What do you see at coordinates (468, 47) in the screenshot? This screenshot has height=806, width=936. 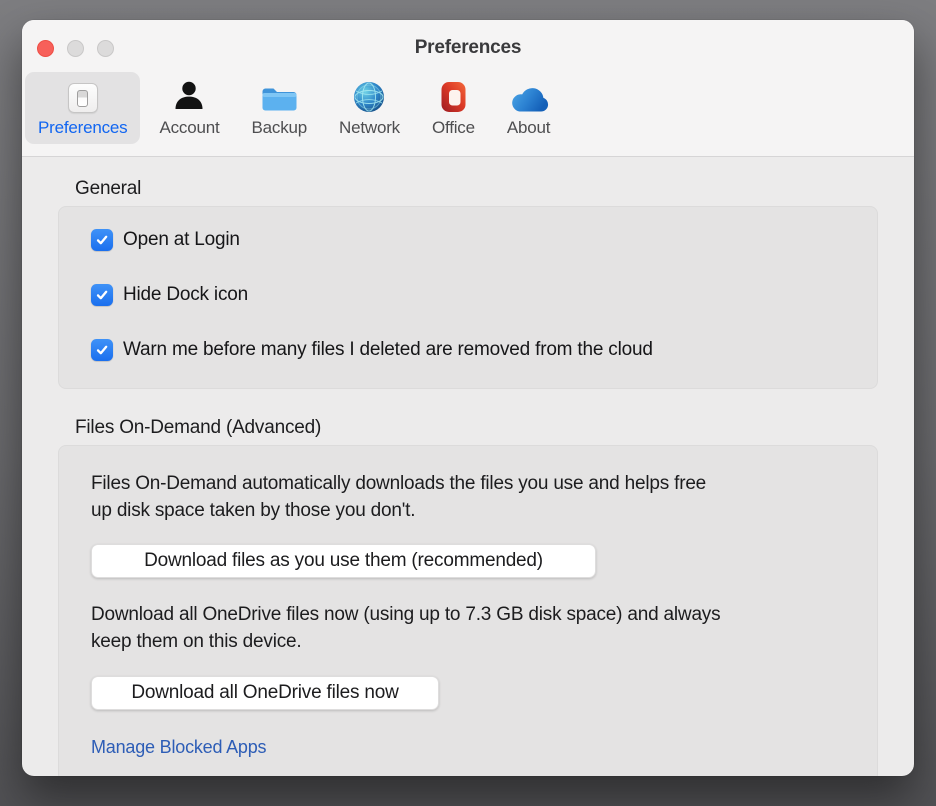 I see `window-title: Preferences` at bounding box center [468, 47].